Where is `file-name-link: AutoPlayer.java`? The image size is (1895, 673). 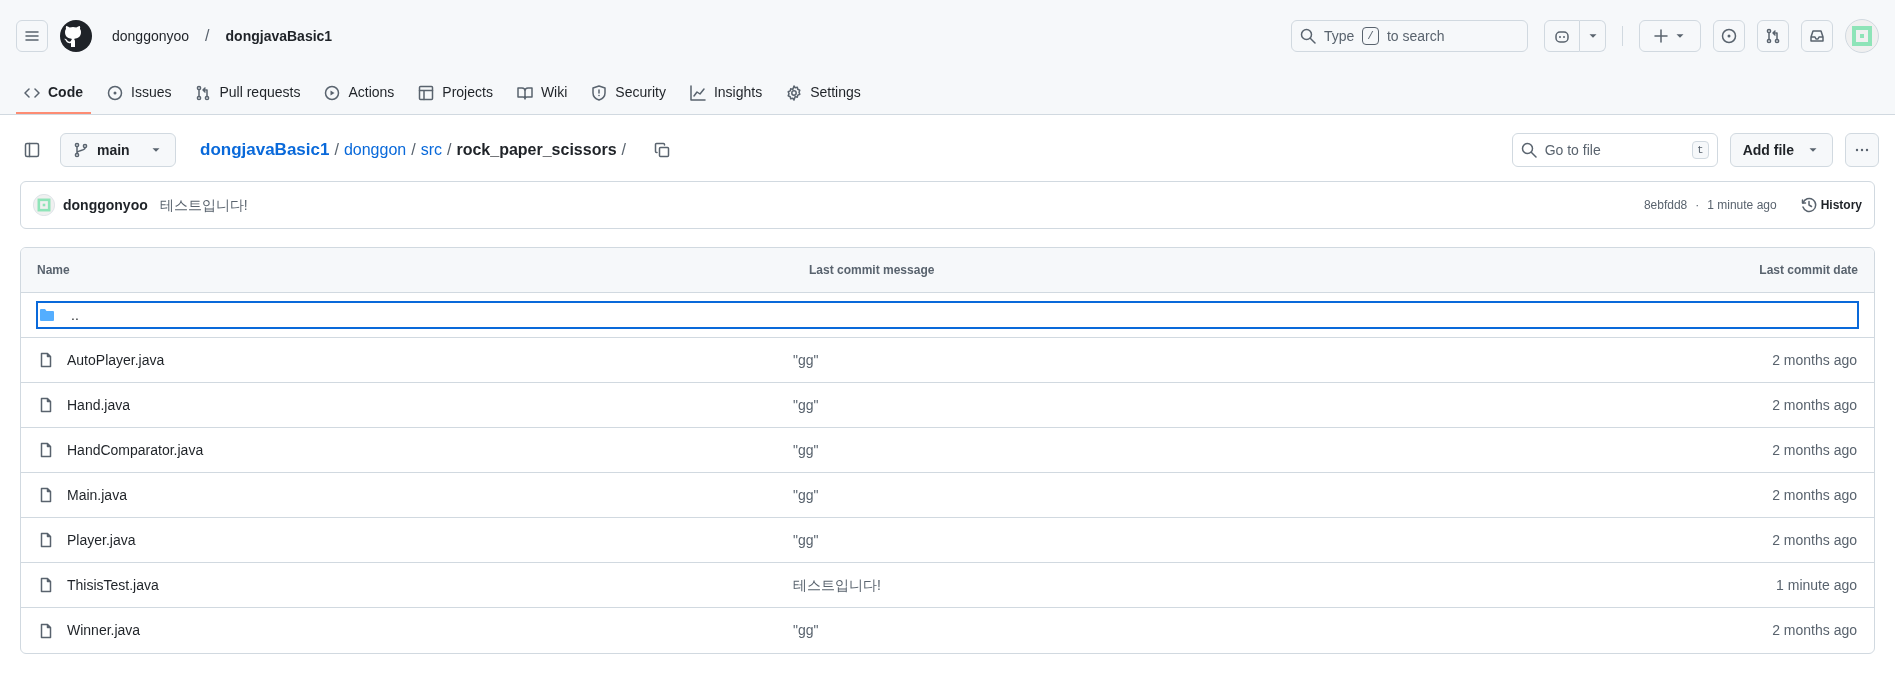
file-name-link: AutoPlayer.java is located at coordinates (116, 360).